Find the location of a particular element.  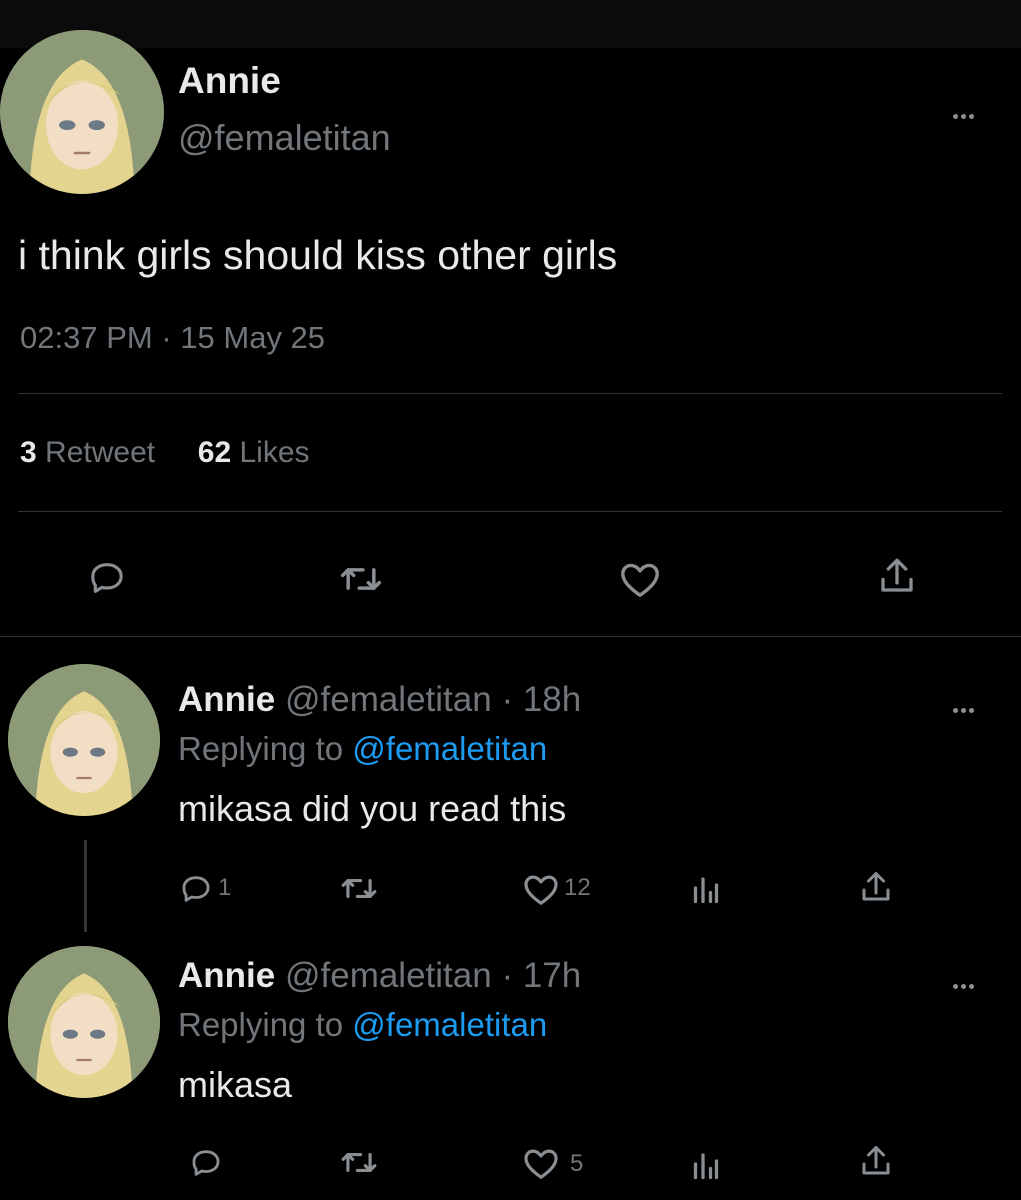

retweet-label: Retweet is located at coordinates (100, 452).